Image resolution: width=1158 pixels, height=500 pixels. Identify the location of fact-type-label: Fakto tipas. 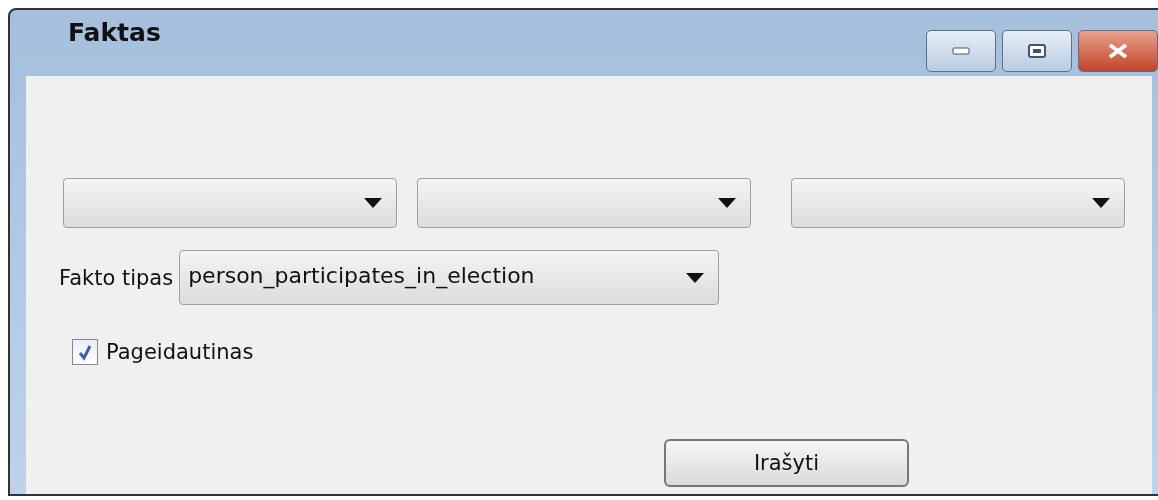
(116, 277).